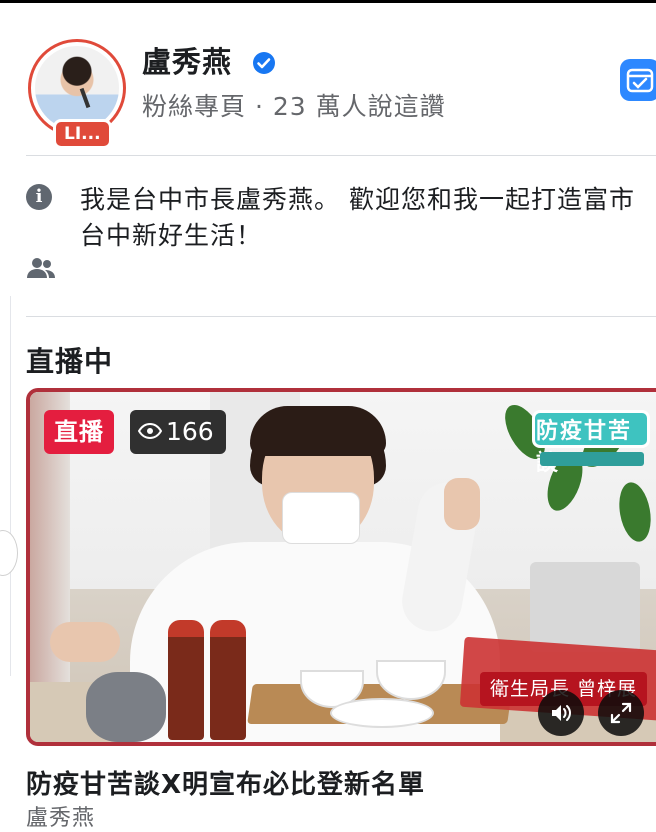  What do you see at coordinates (60, 816) in the screenshot?
I see `video-author: 盧秀燕` at bounding box center [60, 816].